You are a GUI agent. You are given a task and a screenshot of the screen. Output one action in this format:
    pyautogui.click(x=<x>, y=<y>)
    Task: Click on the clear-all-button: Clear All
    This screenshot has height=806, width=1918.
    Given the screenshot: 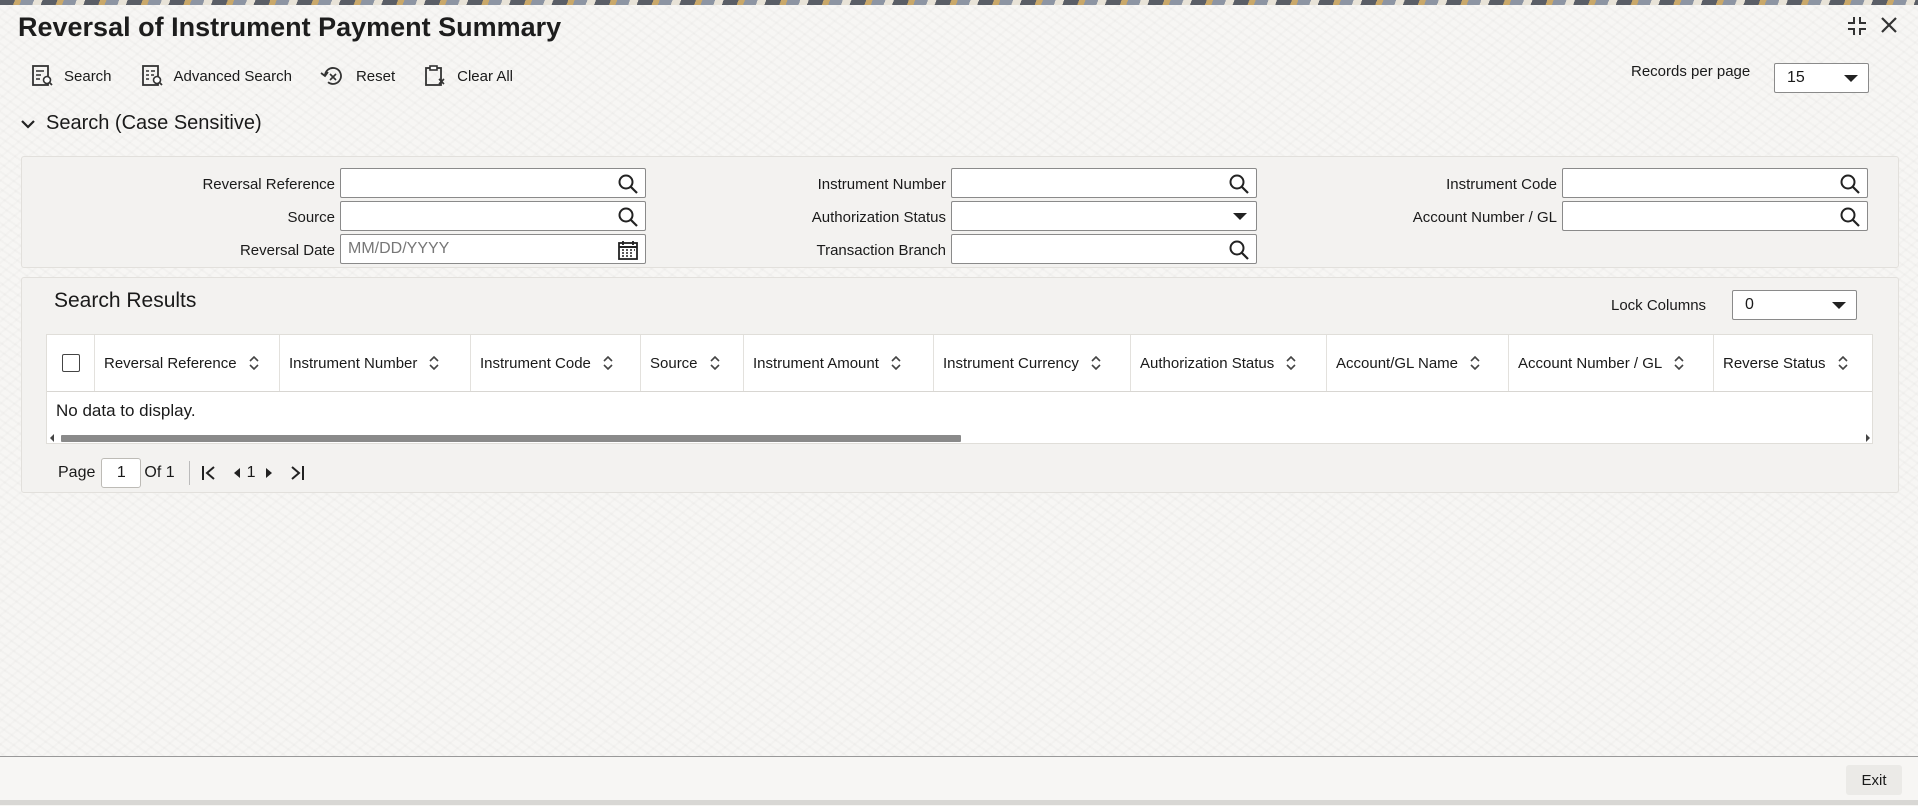 What is the action you would take?
    pyautogui.click(x=468, y=76)
    